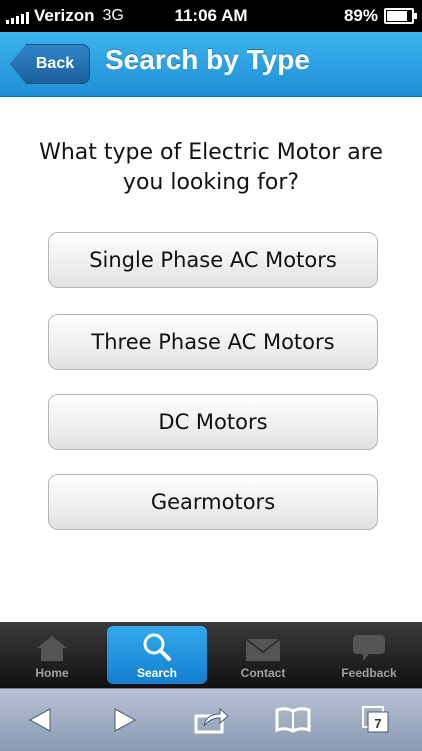 This screenshot has width=422, height=751. I want to click on back-button: Back, so click(50, 64).